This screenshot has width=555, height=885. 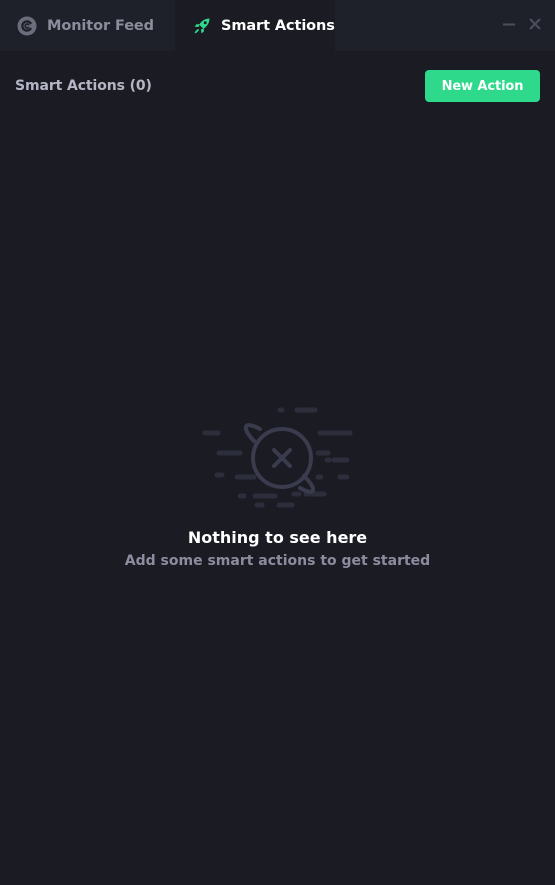 I want to click on close-button, so click(x=535, y=25).